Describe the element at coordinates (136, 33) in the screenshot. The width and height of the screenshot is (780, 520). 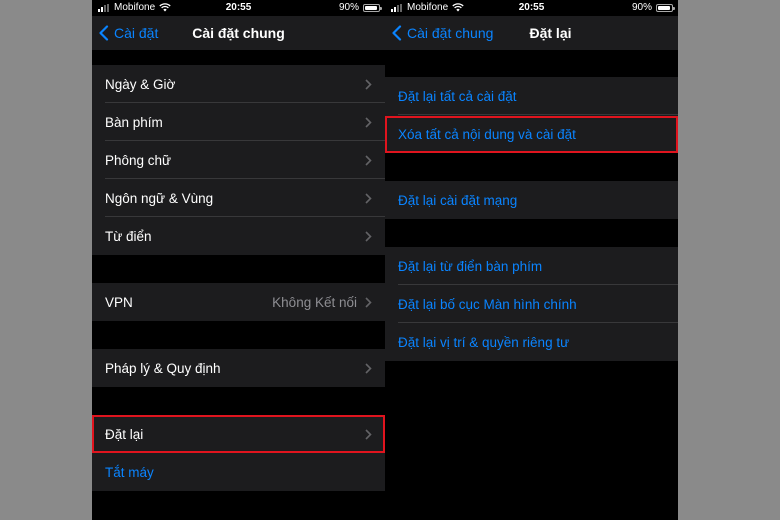
I see `back-button-label: Cài đặt` at that location.